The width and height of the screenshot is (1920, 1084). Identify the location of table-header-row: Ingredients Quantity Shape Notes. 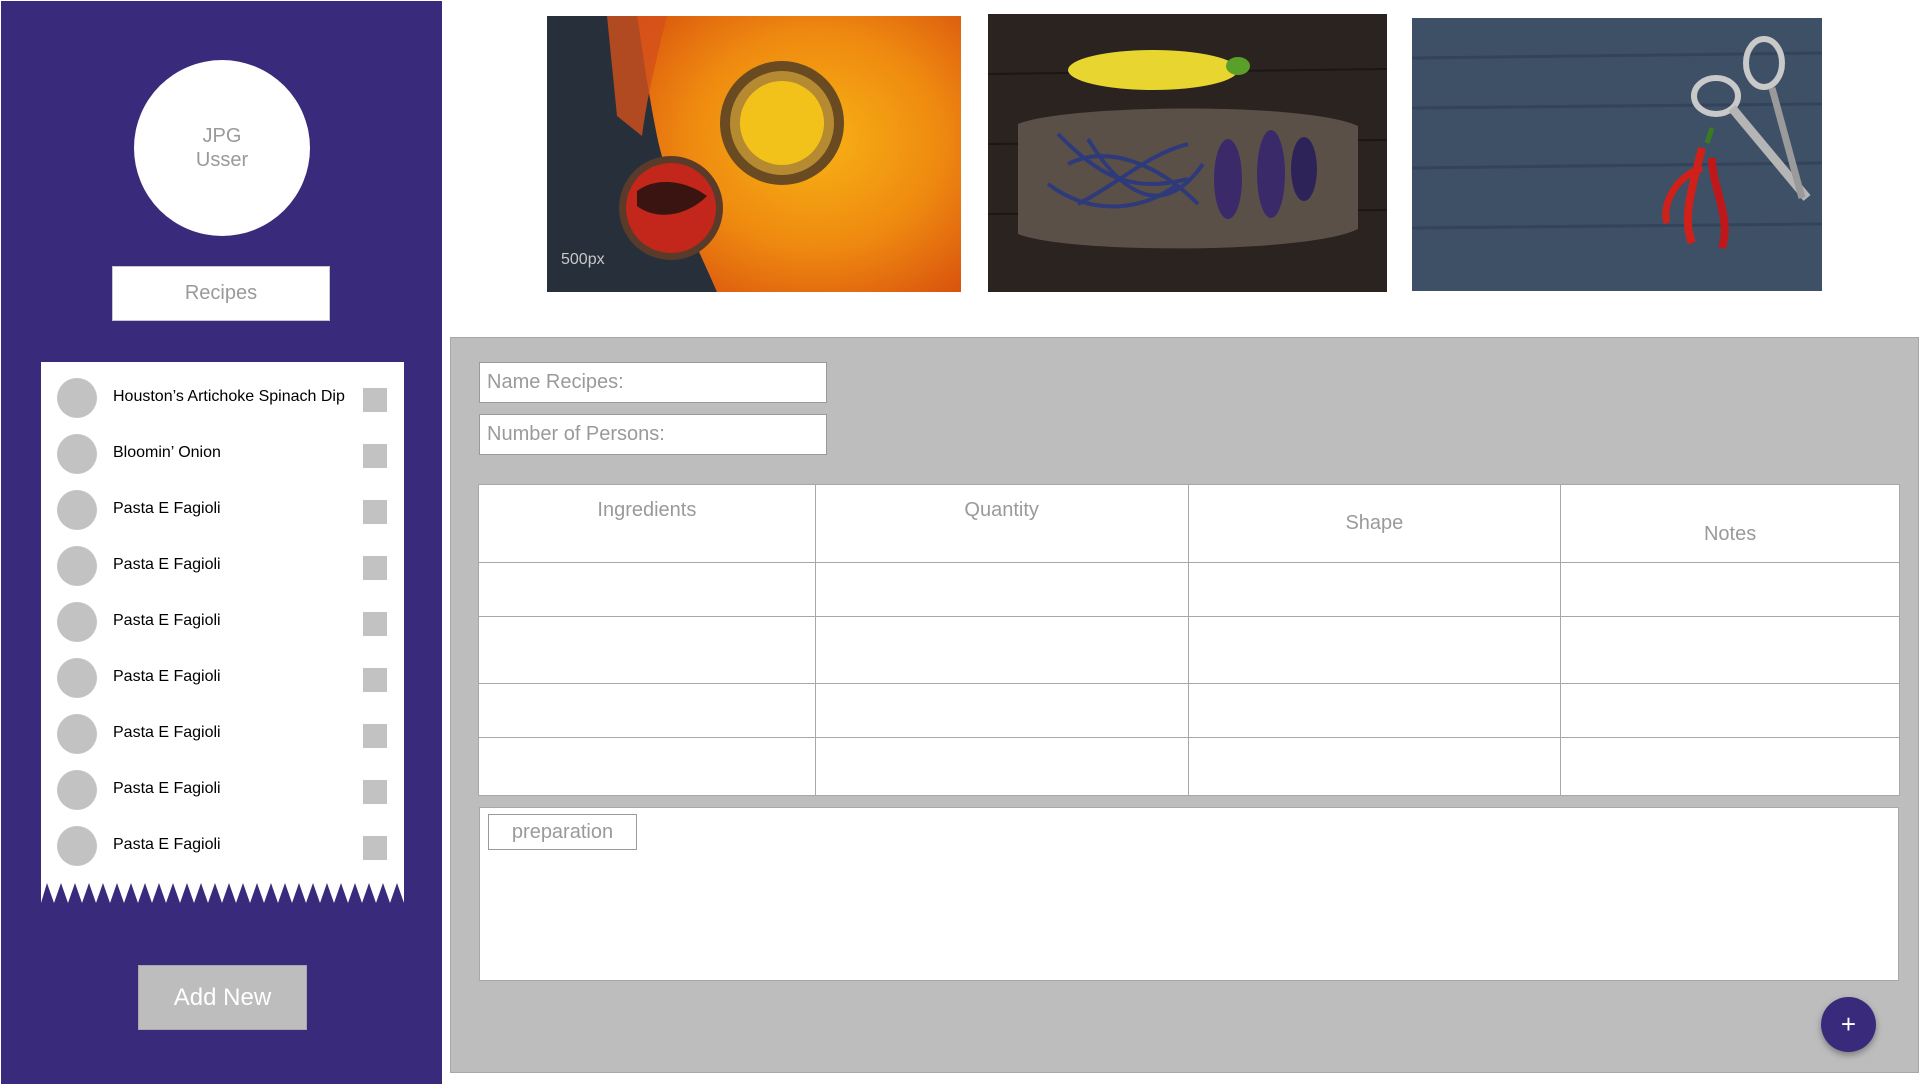
(1189, 523).